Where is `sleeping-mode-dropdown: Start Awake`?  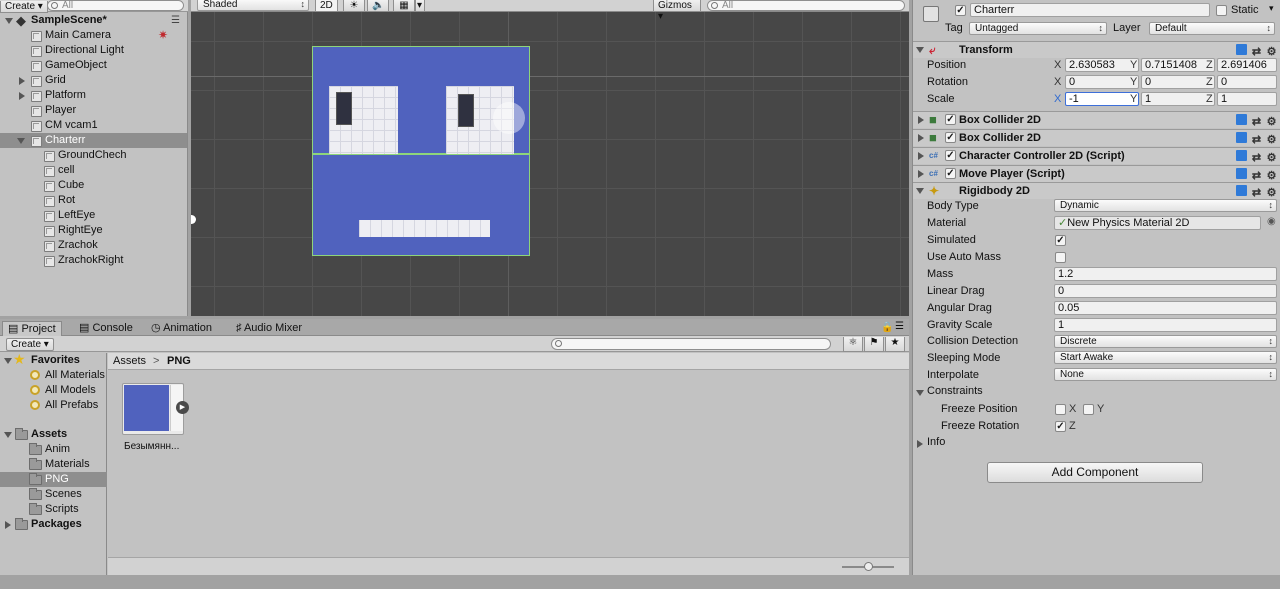
sleeping-mode-dropdown: Start Awake is located at coordinates (1165, 357).